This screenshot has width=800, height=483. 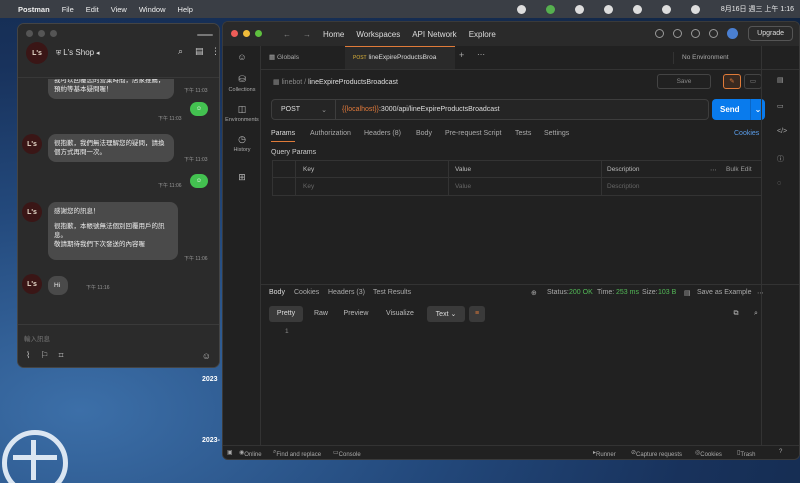 I want to click on wifi-icon, so click(x=637, y=9).